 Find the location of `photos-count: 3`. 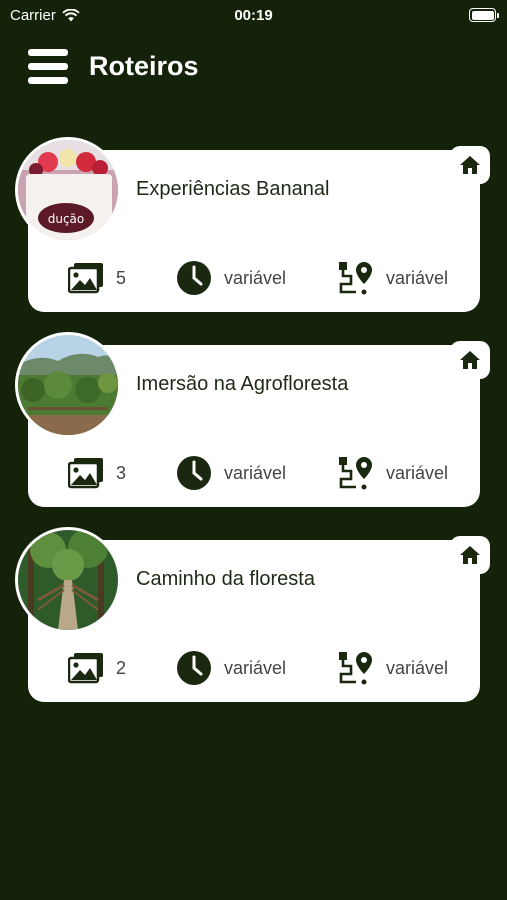

photos-count: 3 is located at coordinates (97, 473).